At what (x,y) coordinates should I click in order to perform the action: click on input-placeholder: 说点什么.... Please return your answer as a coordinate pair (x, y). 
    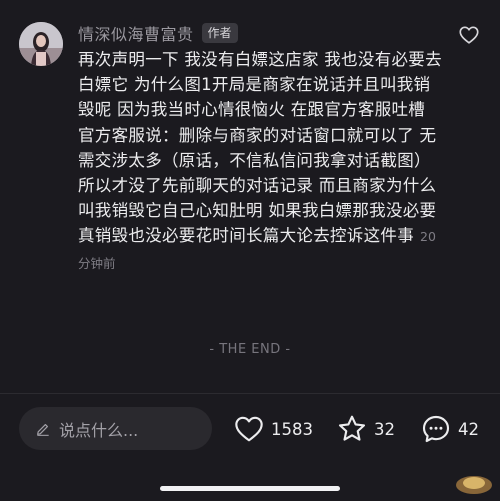
    Looking at the image, I should click on (99, 430).